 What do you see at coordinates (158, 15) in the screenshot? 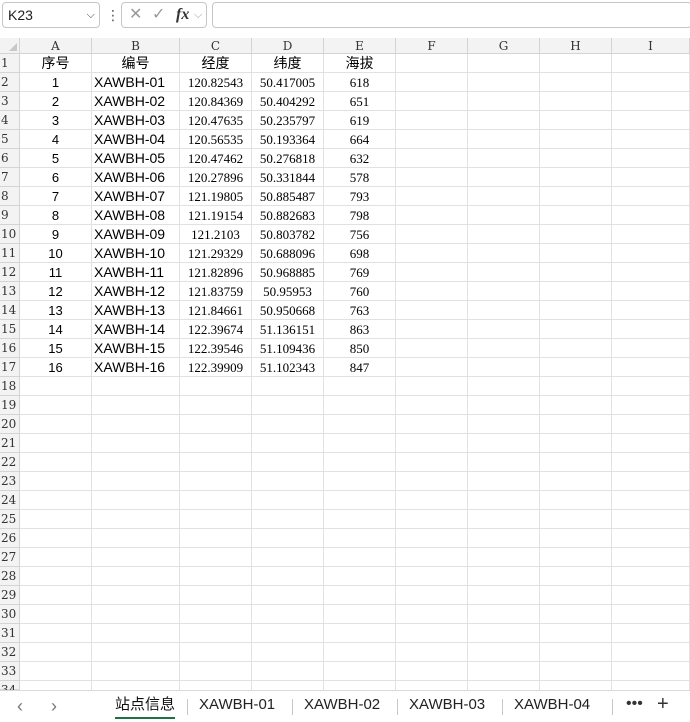
I see `enter-icon: ✓` at bounding box center [158, 15].